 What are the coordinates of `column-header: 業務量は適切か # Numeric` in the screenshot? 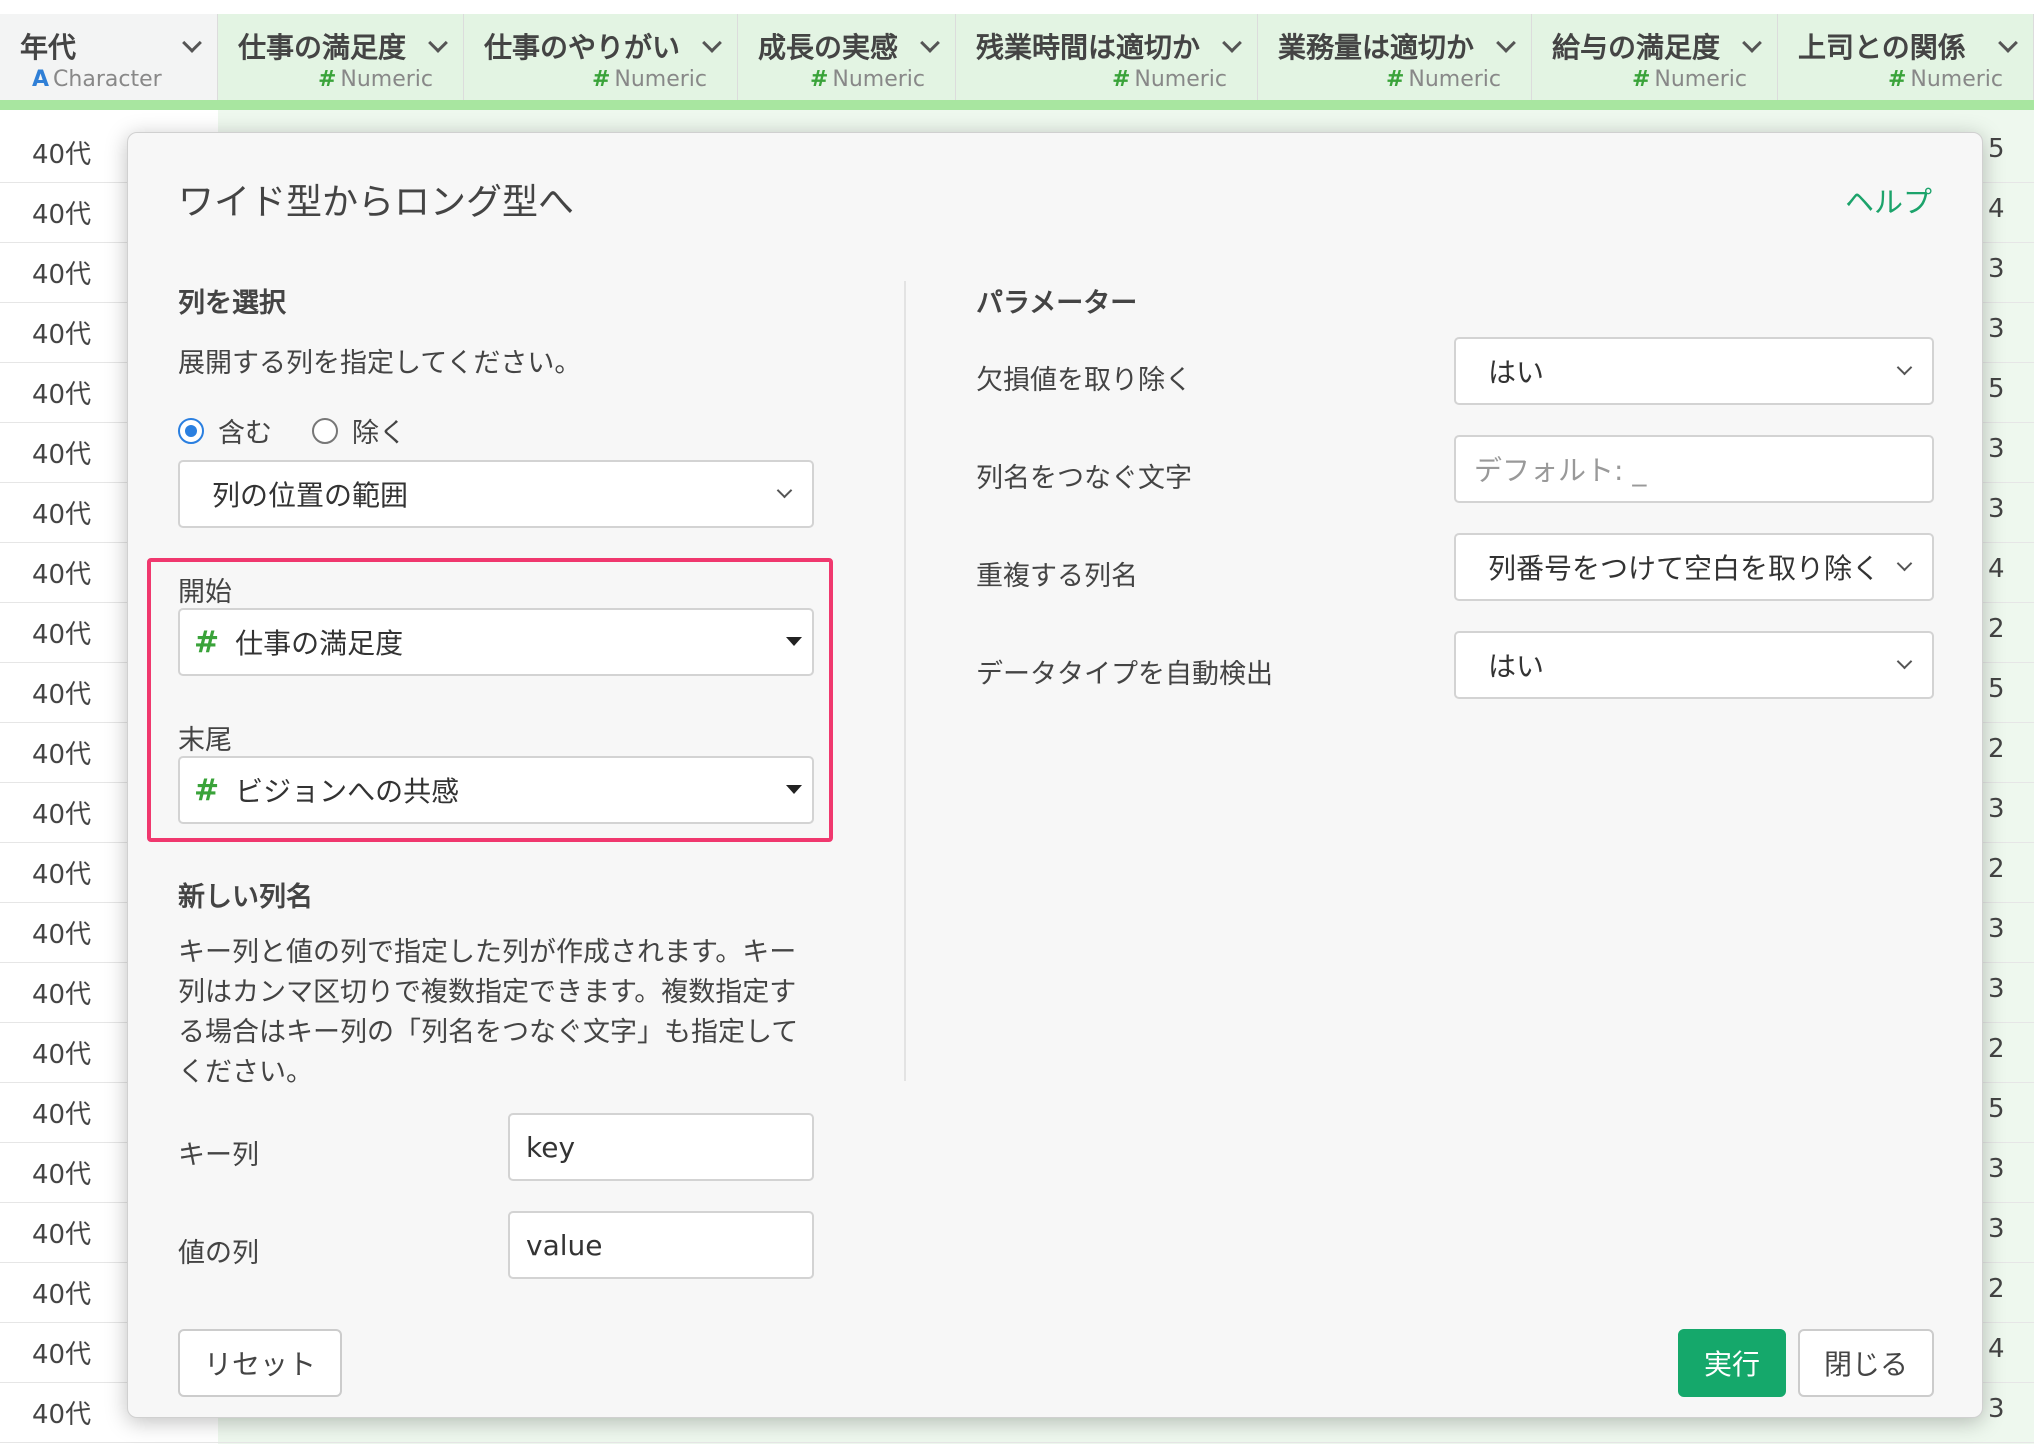 It's located at (1395, 57).